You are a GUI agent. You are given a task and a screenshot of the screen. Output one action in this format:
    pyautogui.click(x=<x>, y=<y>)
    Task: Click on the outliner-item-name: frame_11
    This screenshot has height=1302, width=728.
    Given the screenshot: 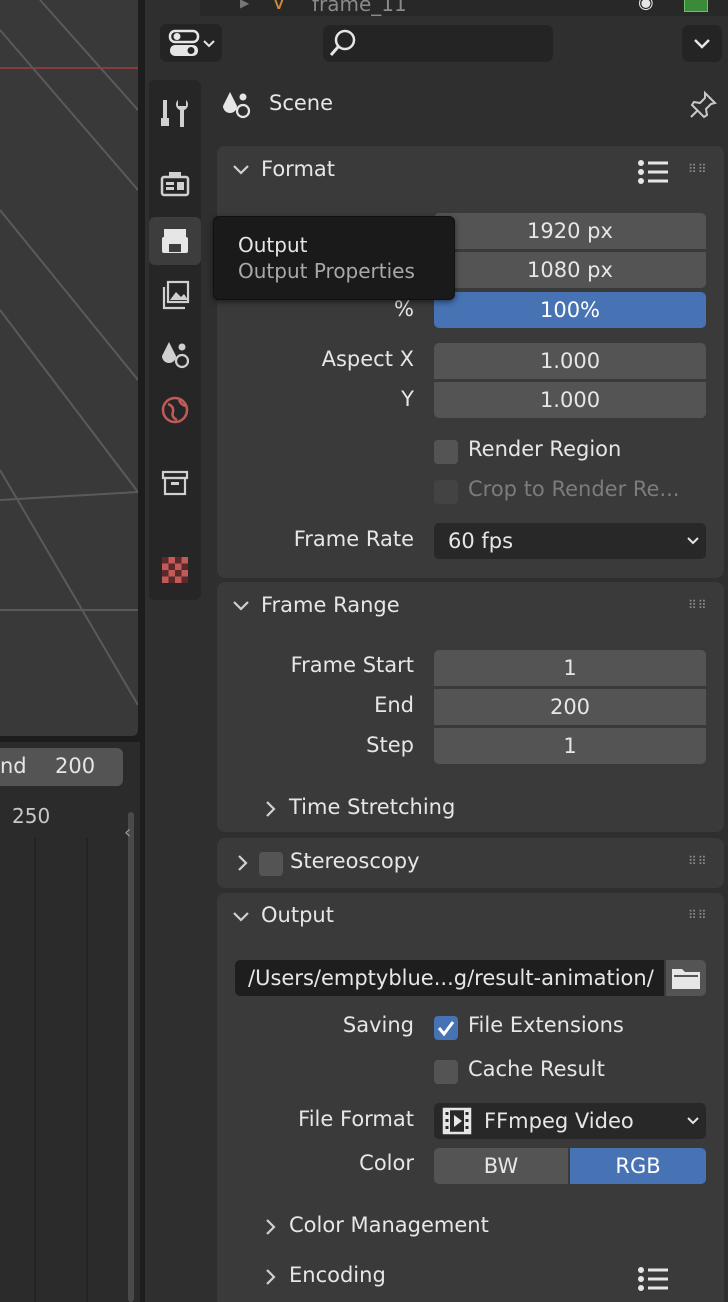 What is the action you would take?
    pyautogui.click(x=359, y=8)
    